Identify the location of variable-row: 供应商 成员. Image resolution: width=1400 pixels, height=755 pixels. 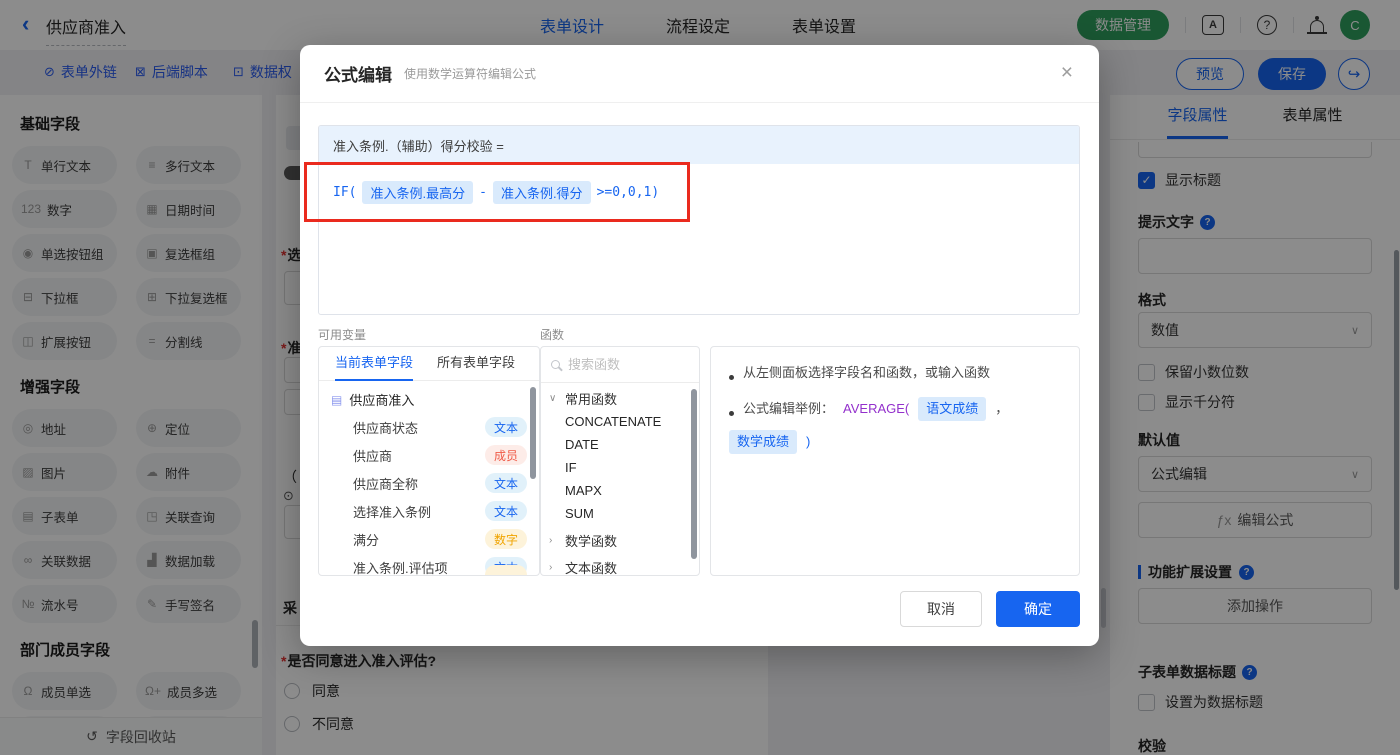
(429, 455).